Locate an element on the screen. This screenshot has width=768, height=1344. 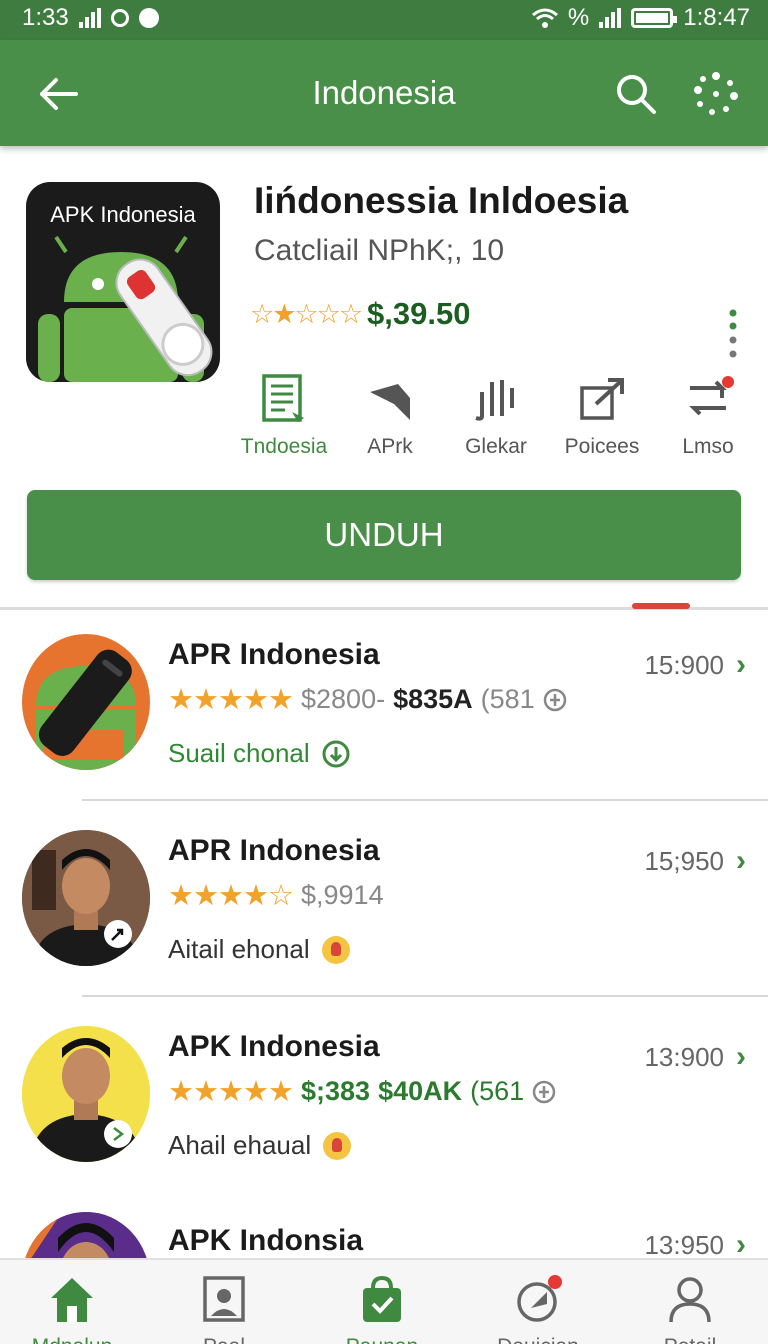
app-rating: ☆★☆☆☆ $,39.50 is located at coordinates (360, 314).